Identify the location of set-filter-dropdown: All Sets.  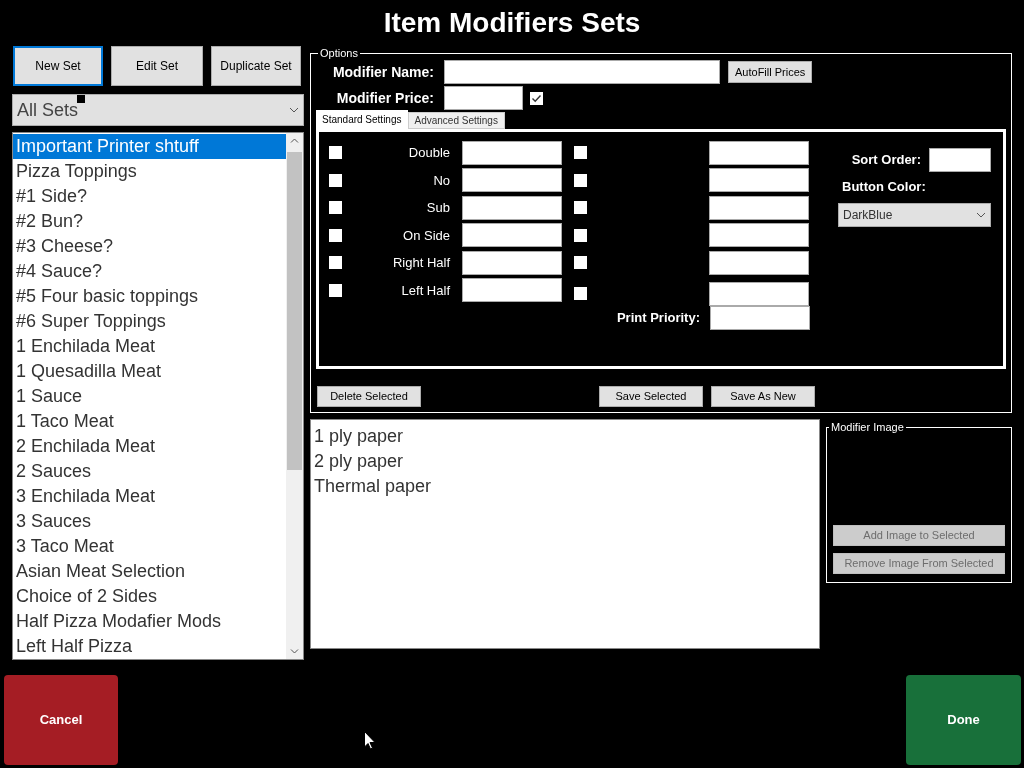
(158, 110).